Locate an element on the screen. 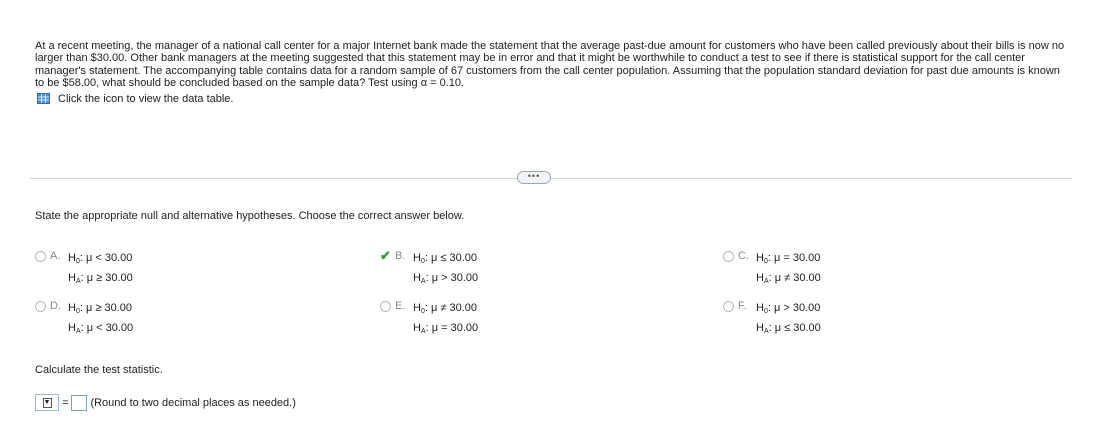 The image size is (1105, 435). alternative-hypothesis: HA: μ > 30.00 is located at coordinates (446, 278).